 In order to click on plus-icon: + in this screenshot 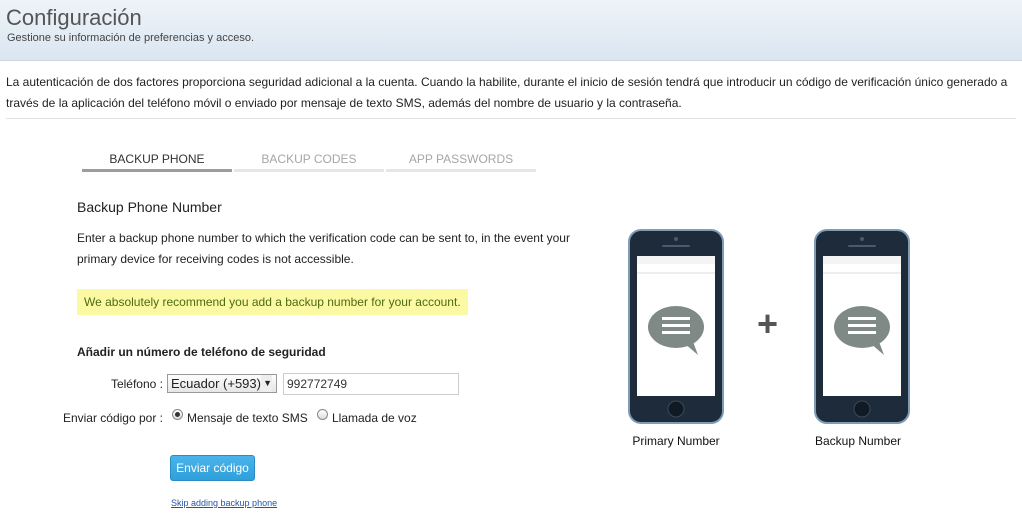, I will do `click(768, 323)`.